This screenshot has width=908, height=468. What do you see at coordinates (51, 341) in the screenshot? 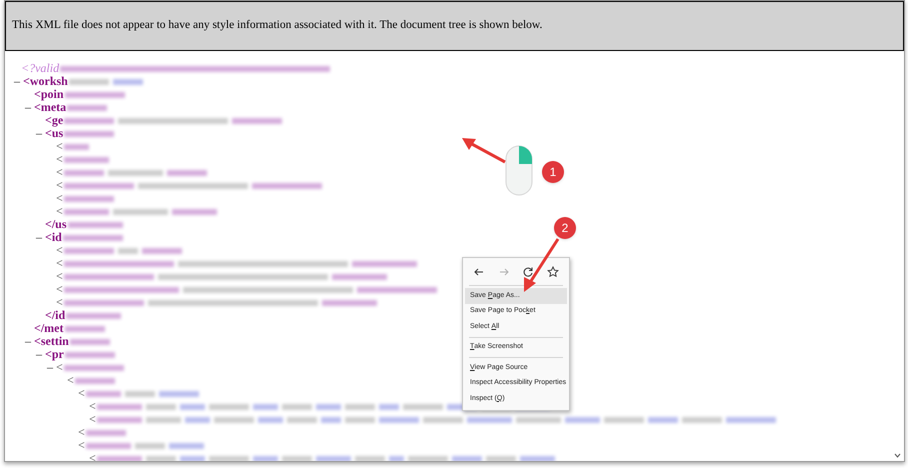
I see `xml-tag: <settin` at bounding box center [51, 341].